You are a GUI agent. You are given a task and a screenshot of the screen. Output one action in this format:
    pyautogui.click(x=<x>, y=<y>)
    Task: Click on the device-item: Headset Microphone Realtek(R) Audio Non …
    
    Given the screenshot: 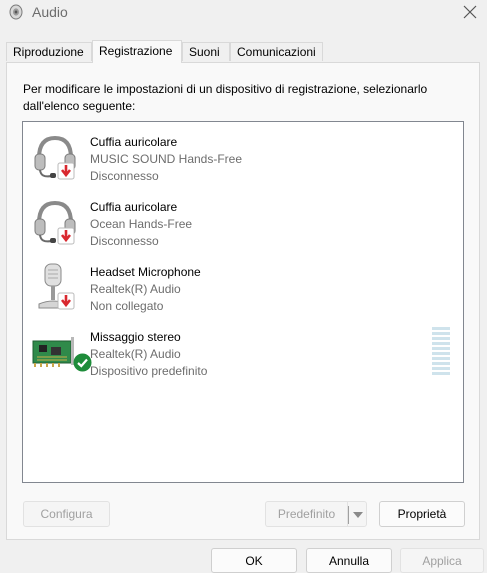 What is the action you would take?
    pyautogui.click(x=243, y=284)
    